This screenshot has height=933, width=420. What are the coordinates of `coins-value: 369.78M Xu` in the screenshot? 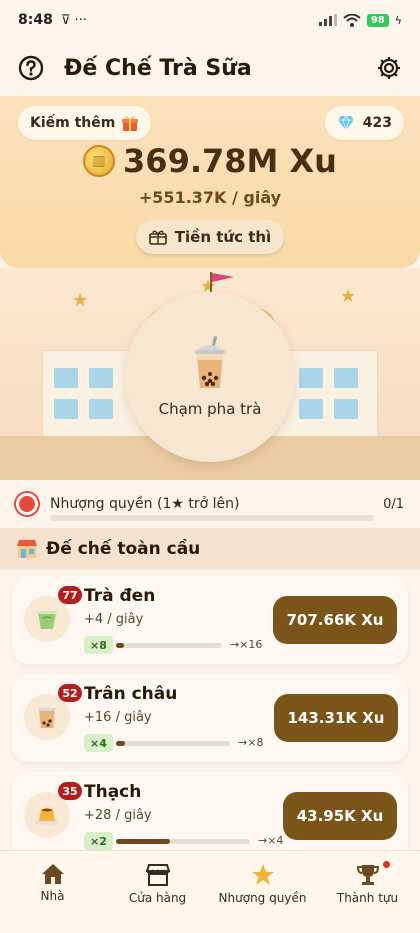 It's located at (230, 161).